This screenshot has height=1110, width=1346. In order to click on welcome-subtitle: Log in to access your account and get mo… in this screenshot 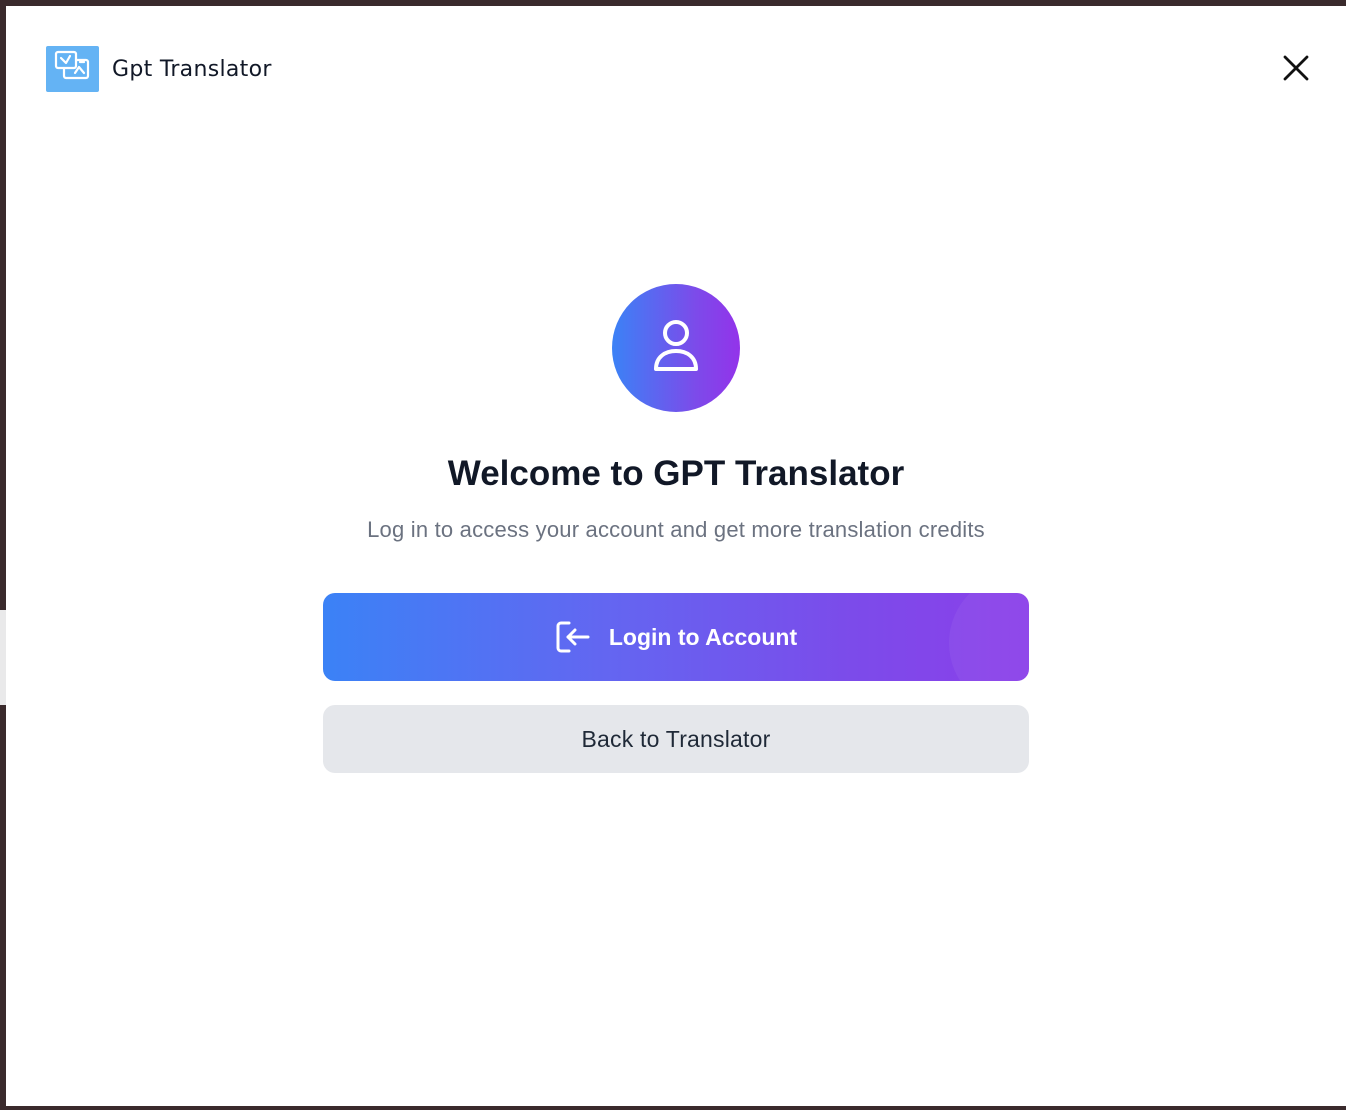, I will do `click(676, 529)`.